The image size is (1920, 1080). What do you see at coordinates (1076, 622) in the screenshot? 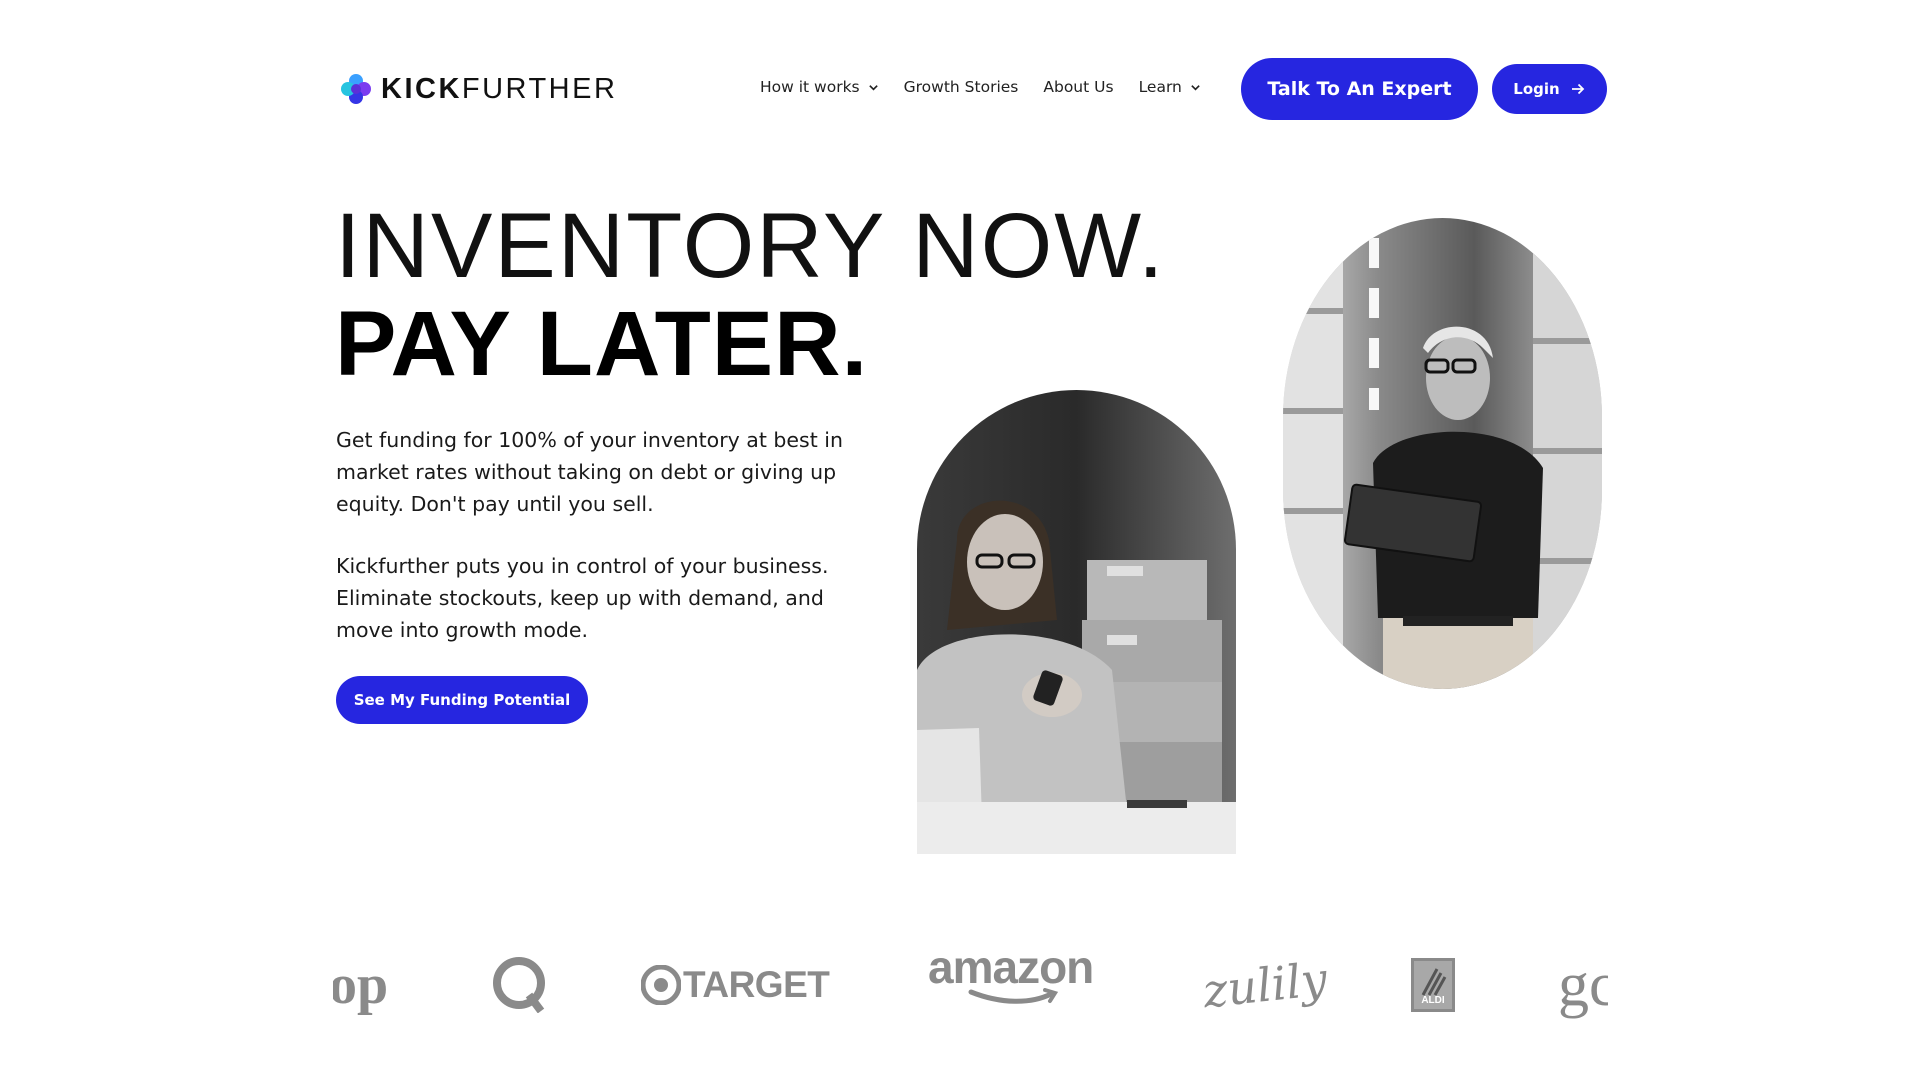
I see `woman-with-phone-photo` at bounding box center [1076, 622].